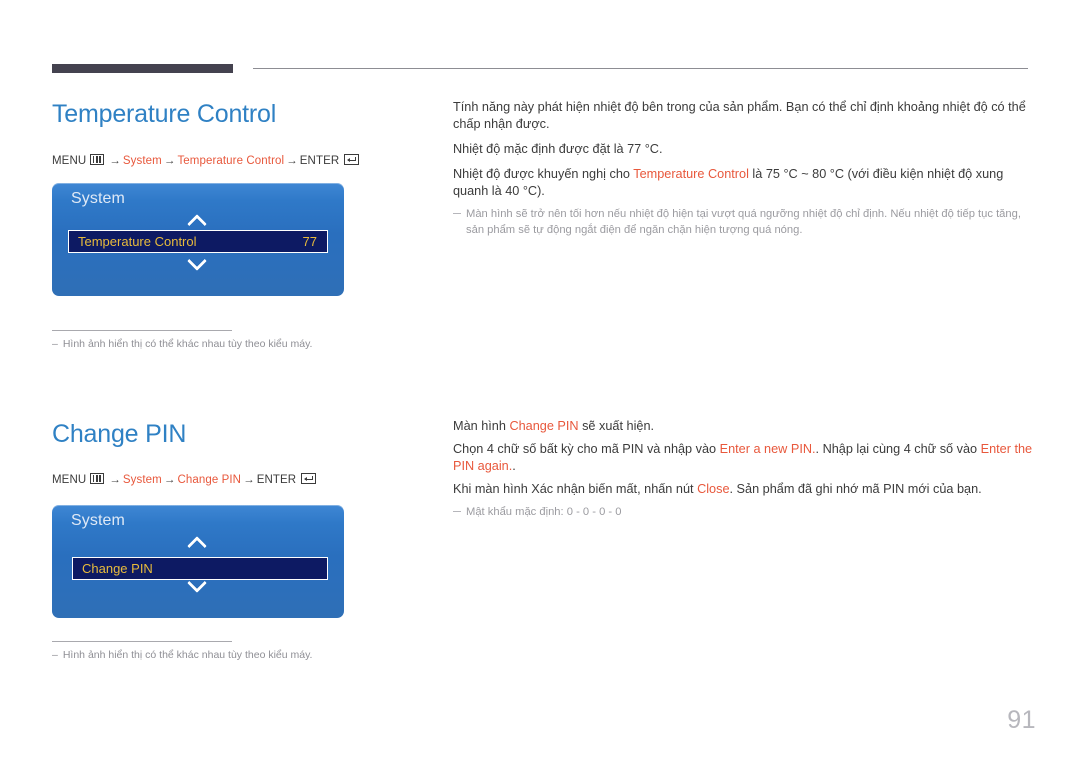 This screenshot has width=1080, height=763. Describe the element at coordinates (292, 161) in the screenshot. I see `breadcrumb-arrow-3: →` at that location.